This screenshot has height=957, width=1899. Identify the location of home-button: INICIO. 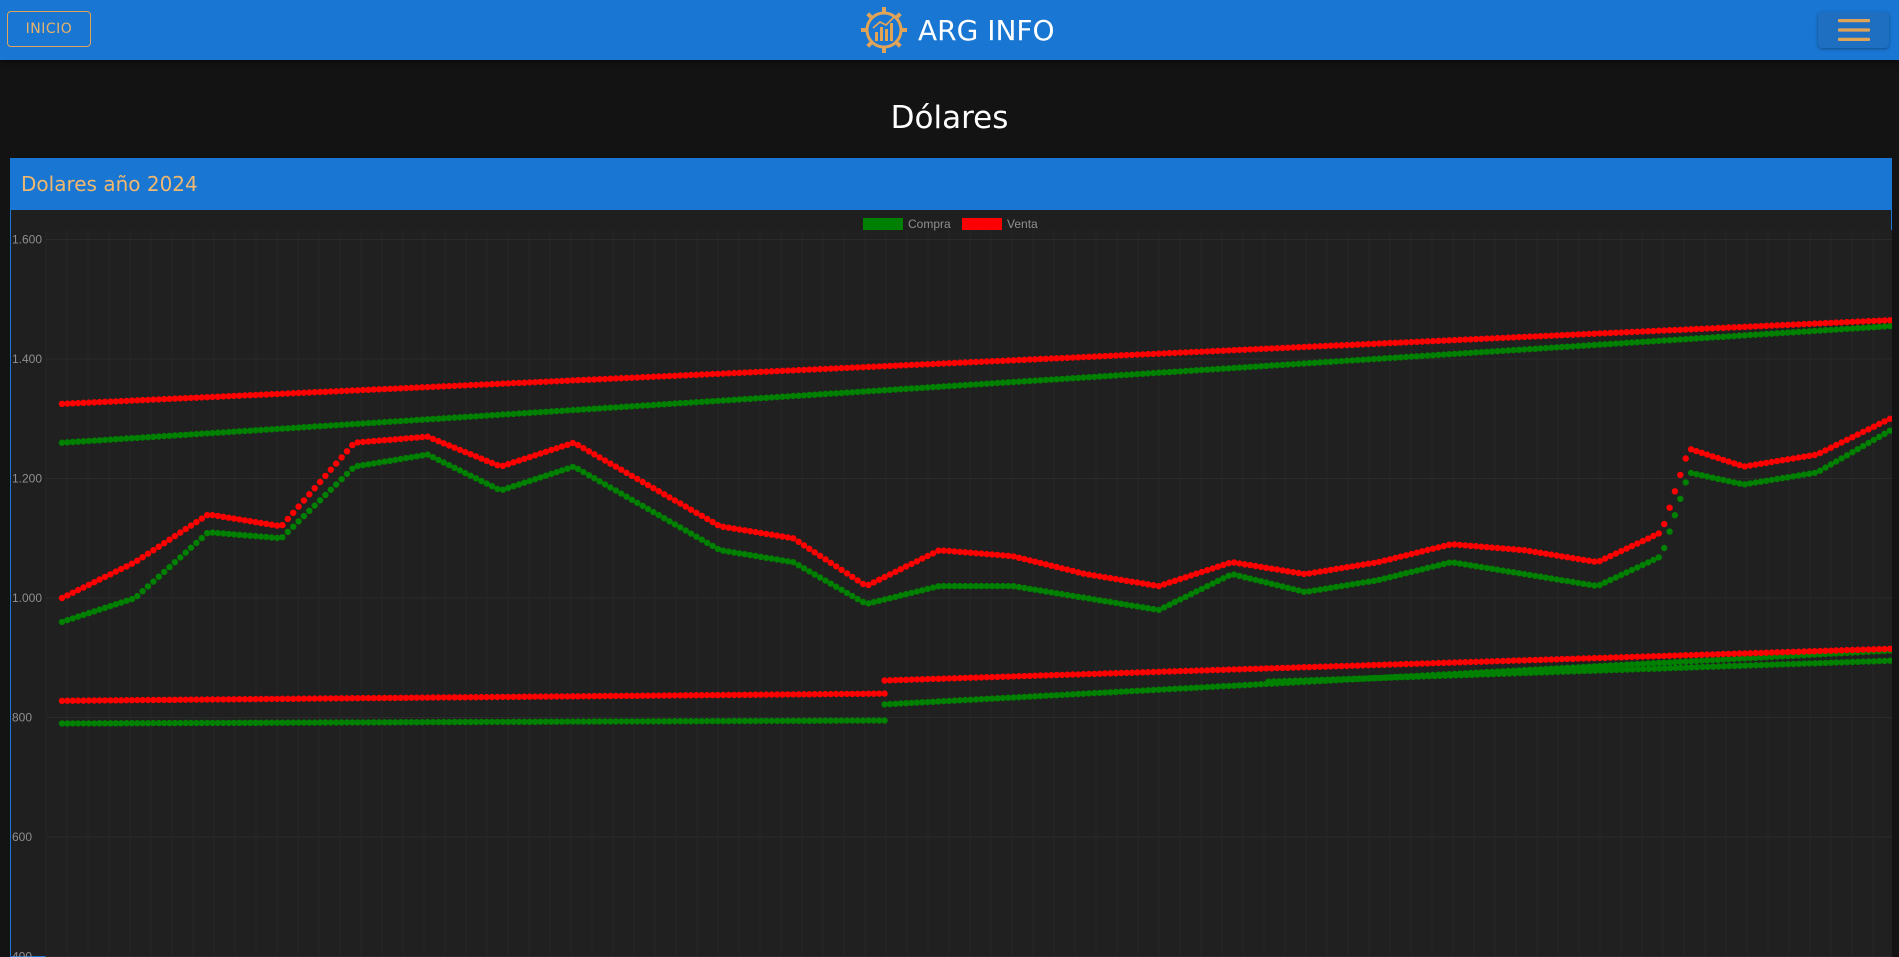
(49, 29).